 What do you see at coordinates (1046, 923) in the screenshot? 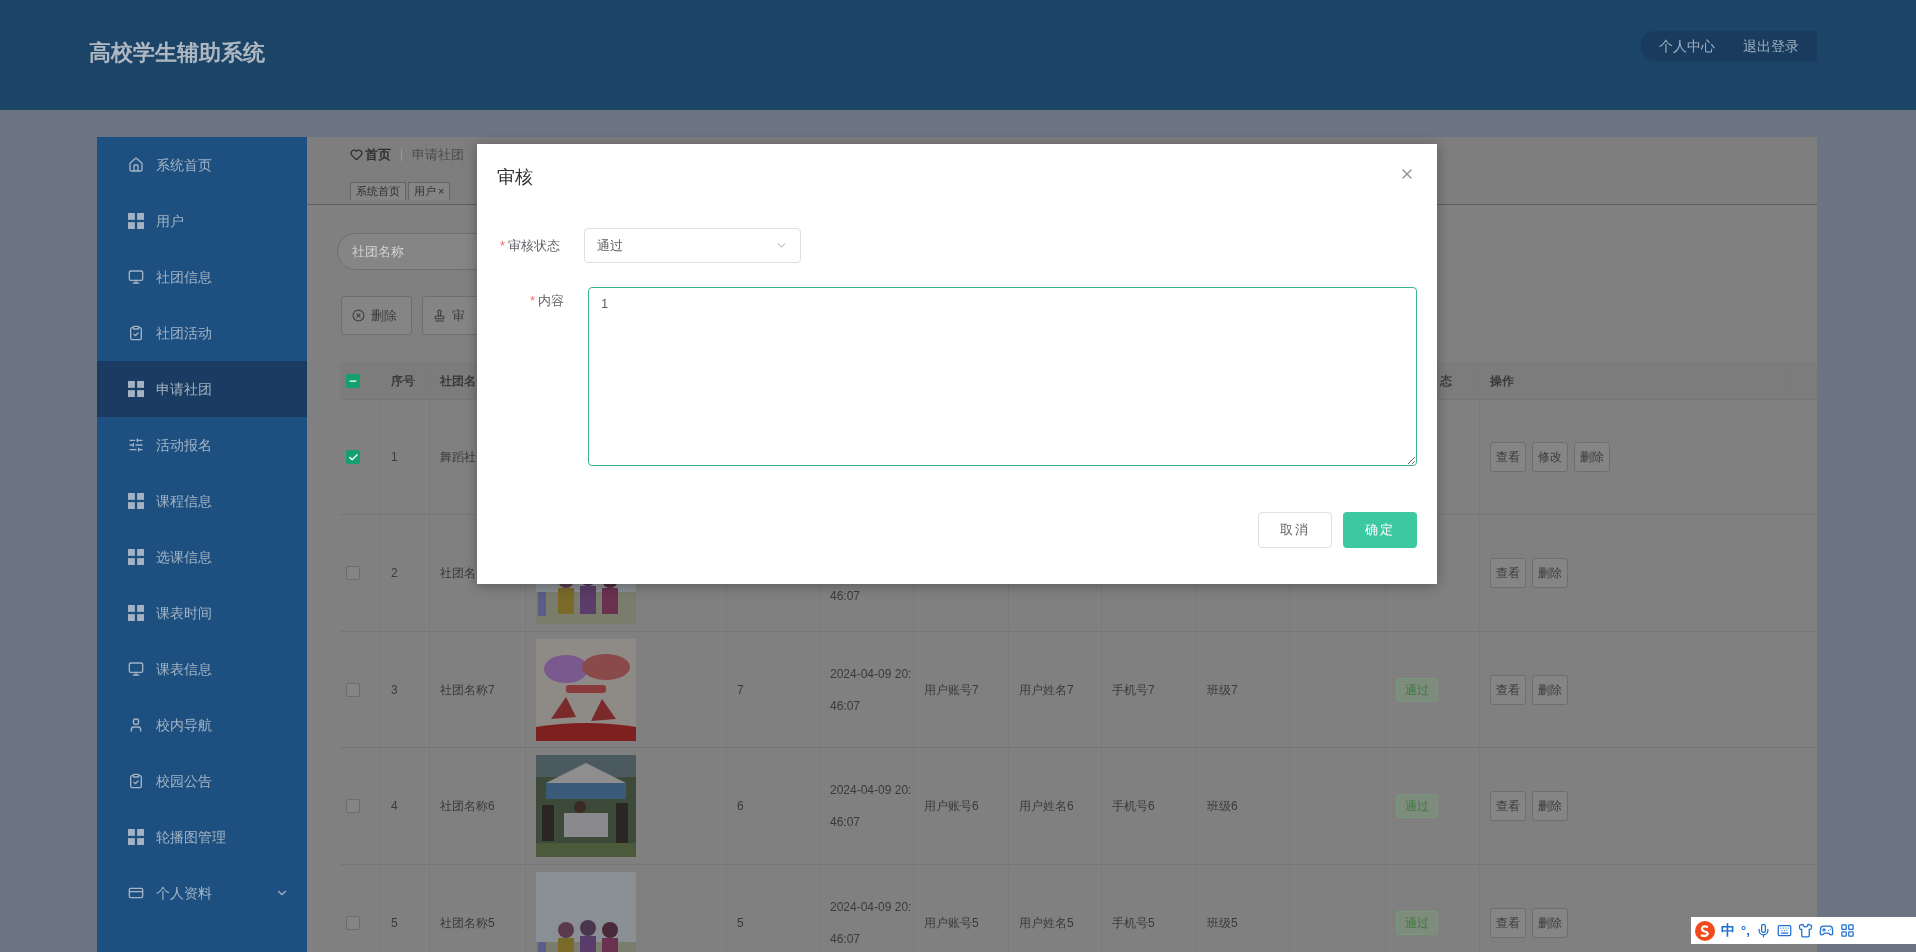
I see `table-cell-text: 用户姓名5` at bounding box center [1046, 923].